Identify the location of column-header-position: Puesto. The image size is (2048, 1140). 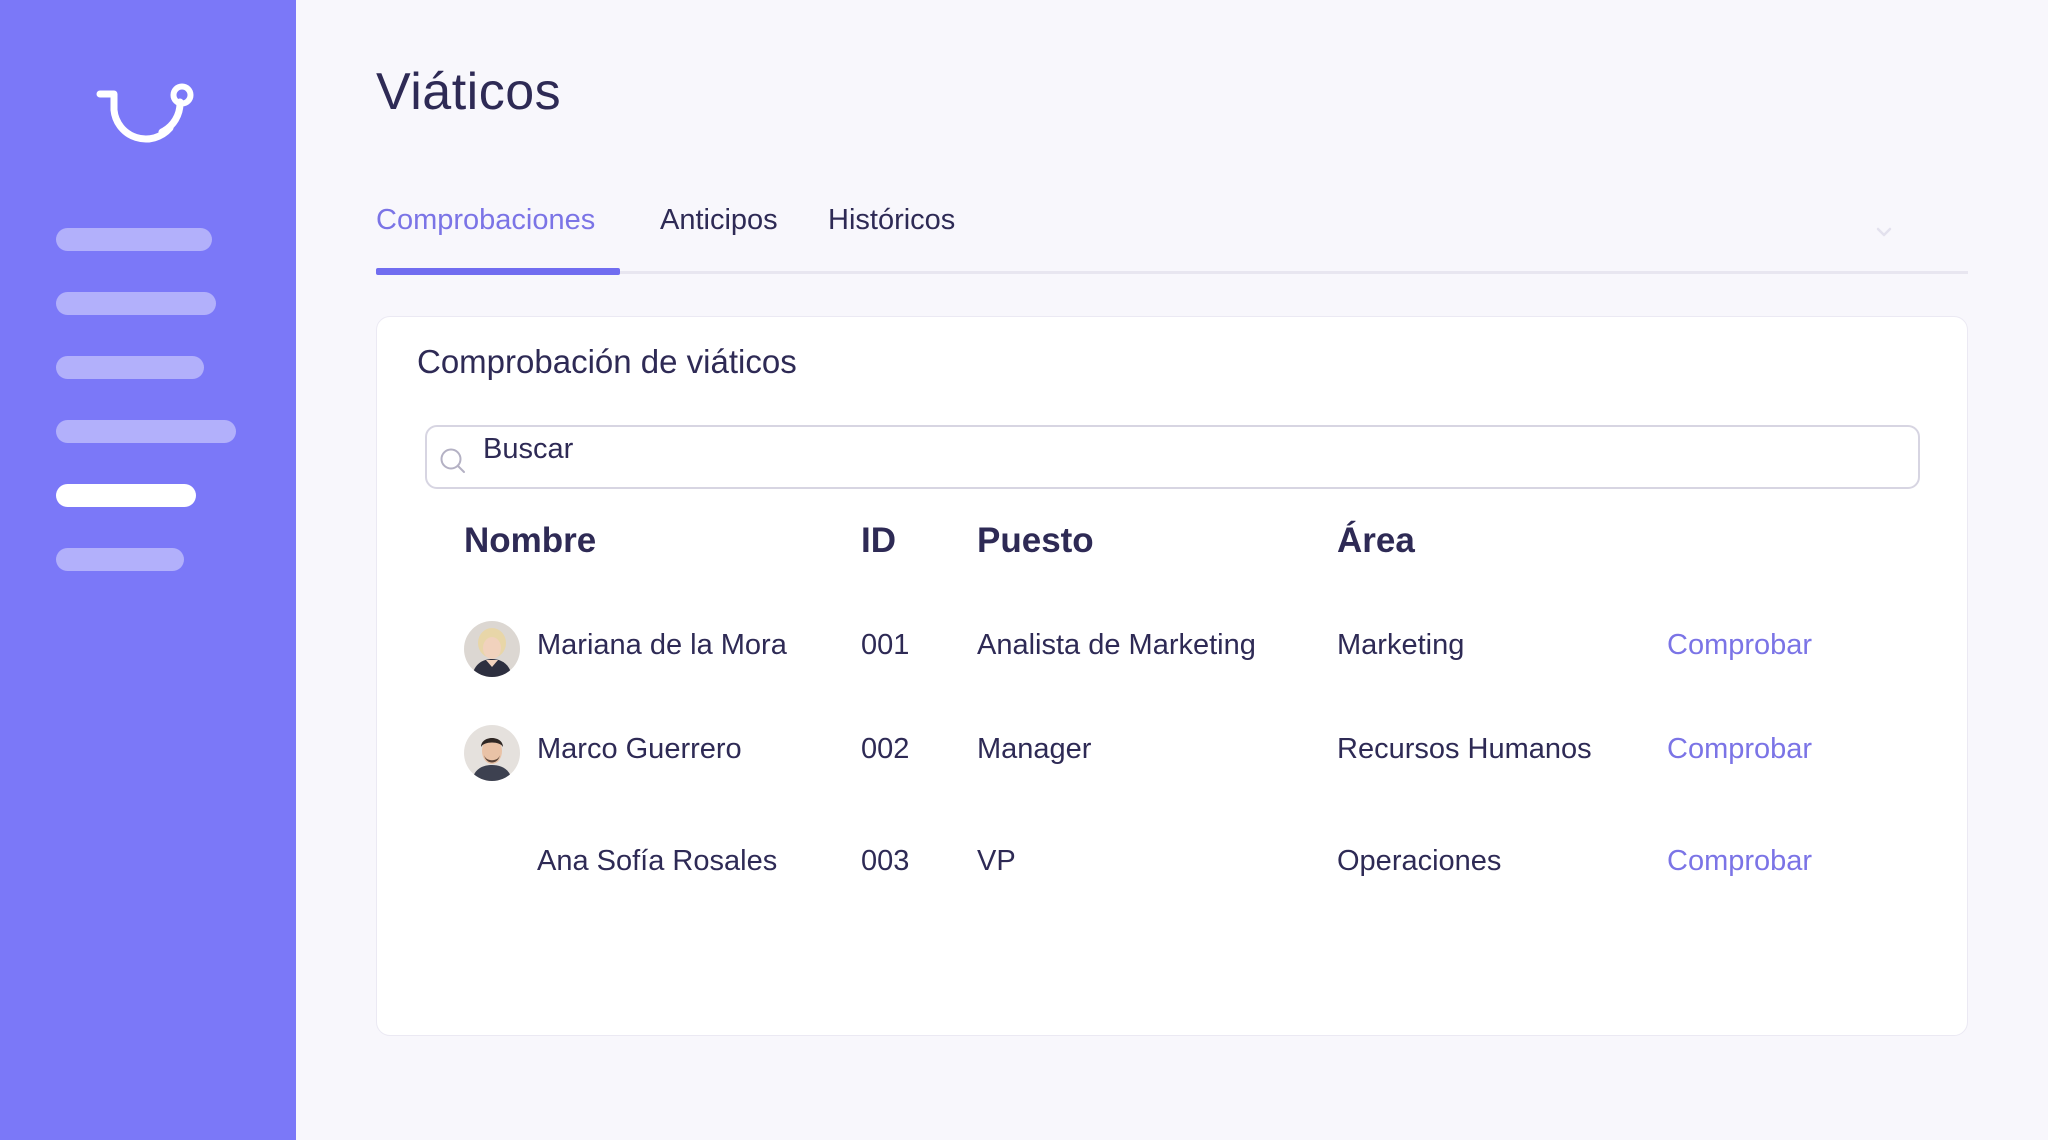
(1035, 541).